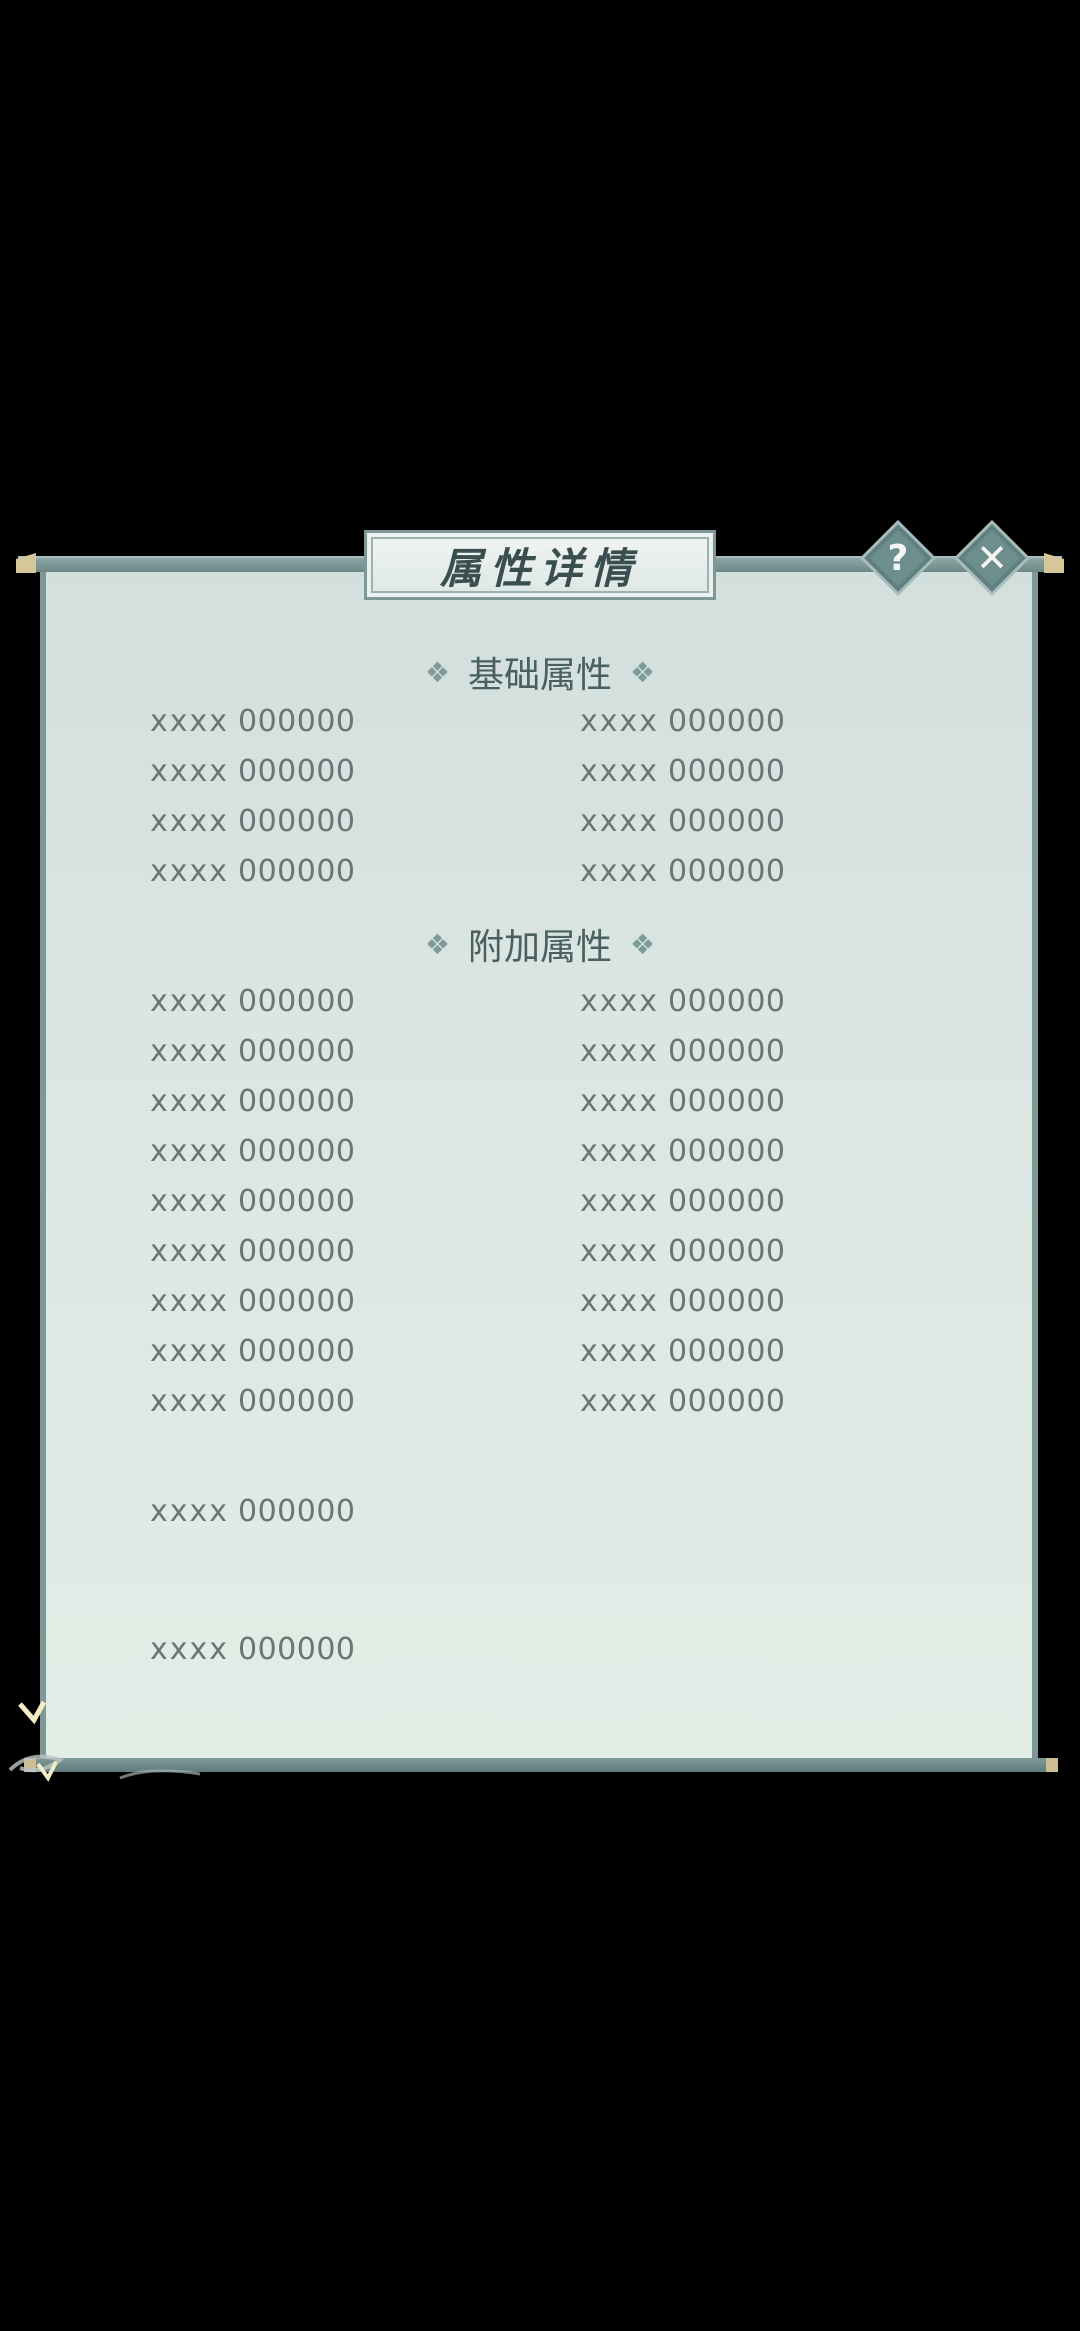 This screenshot has width=1080, height=2331. Describe the element at coordinates (104, 1741) in the screenshot. I see `swirl-decoration-icon` at that location.